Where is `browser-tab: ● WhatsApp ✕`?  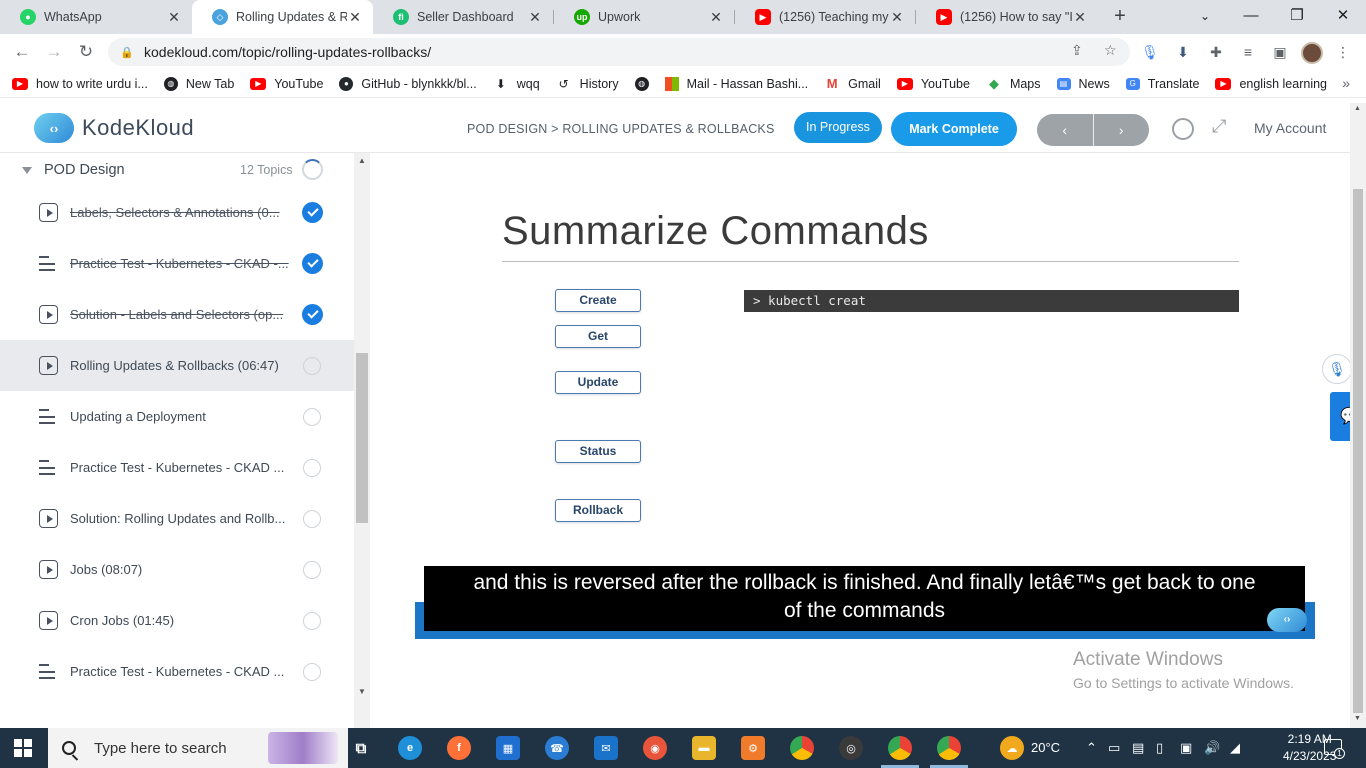 browser-tab: ● WhatsApp ✕ is located at coordinates (96, 17).